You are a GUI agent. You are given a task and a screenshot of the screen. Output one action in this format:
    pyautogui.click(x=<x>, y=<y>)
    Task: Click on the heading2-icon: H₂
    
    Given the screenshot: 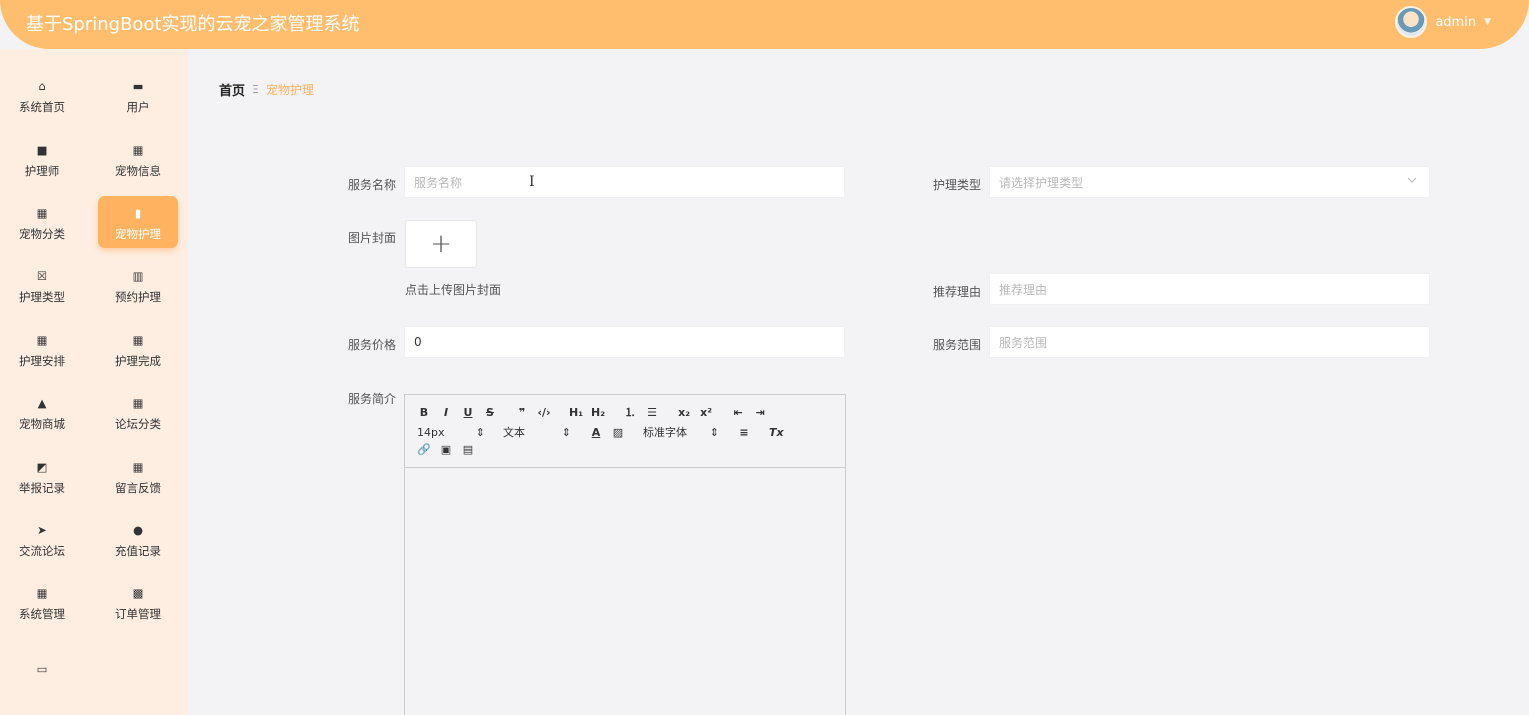 What is the action you would take?
    pyautogui.click(x=598, y=412)
    